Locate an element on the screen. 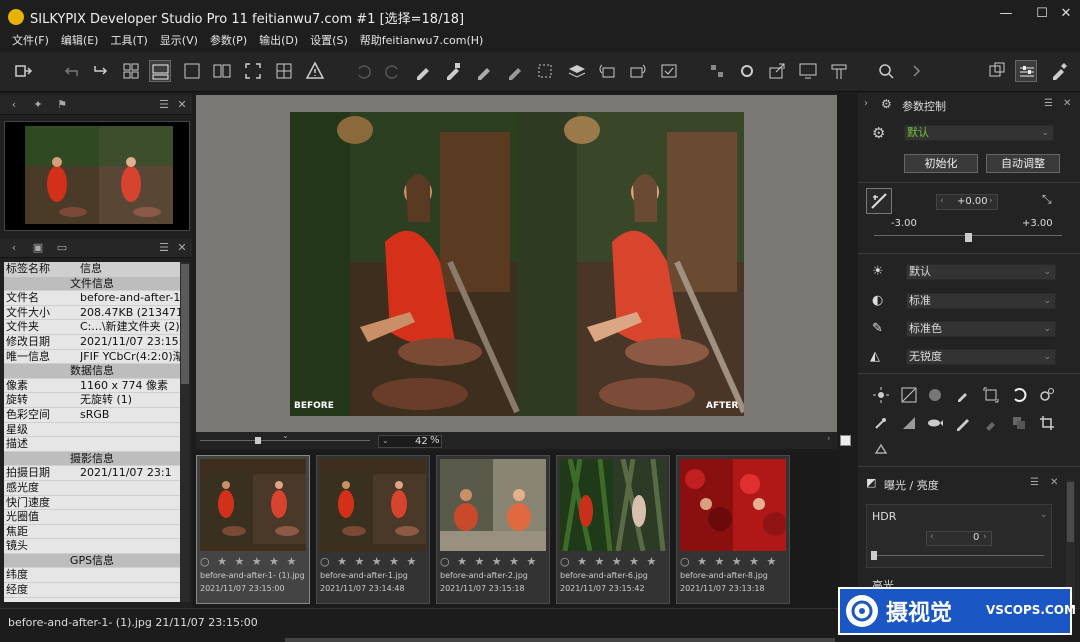 This screenshot has height=642, width=1080. mark-check-icon is located at coordinates (669, 71).